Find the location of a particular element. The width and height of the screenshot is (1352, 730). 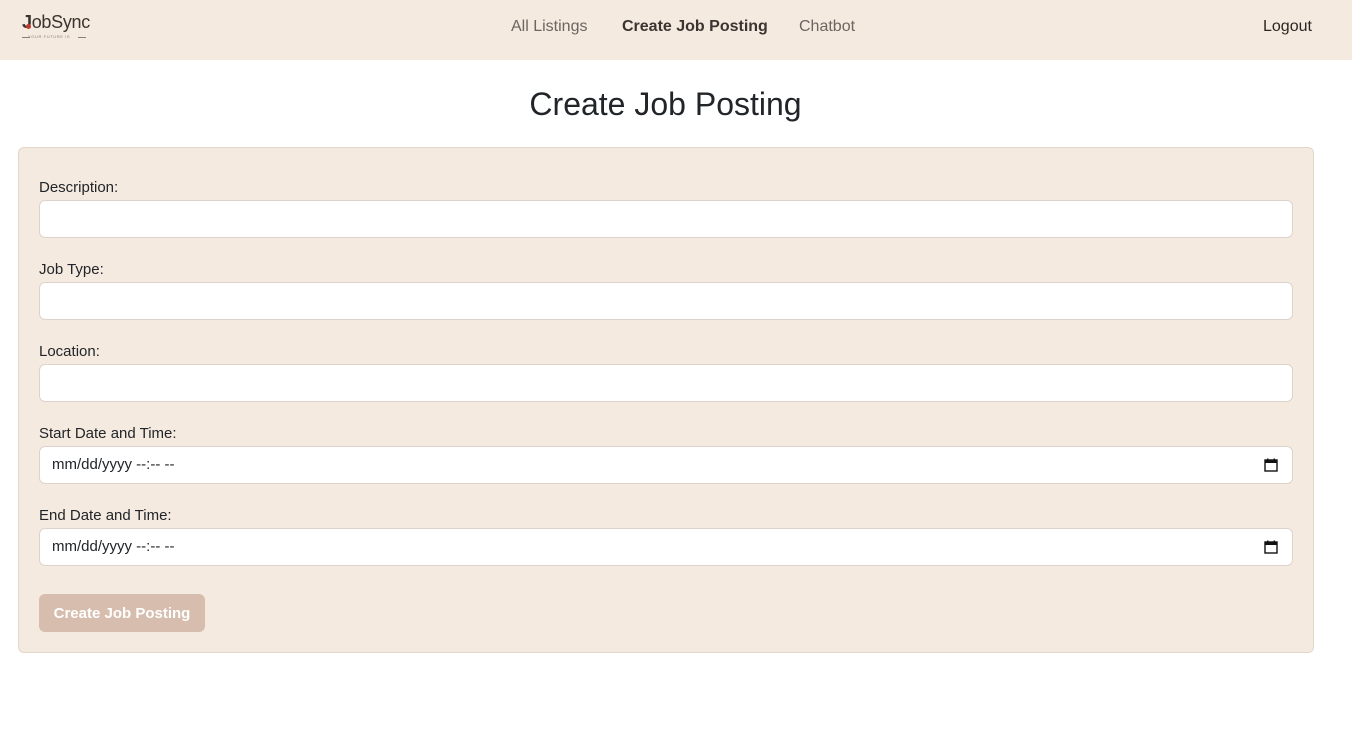

job-type-label: Job Type: is located at coordinates (71, 269).